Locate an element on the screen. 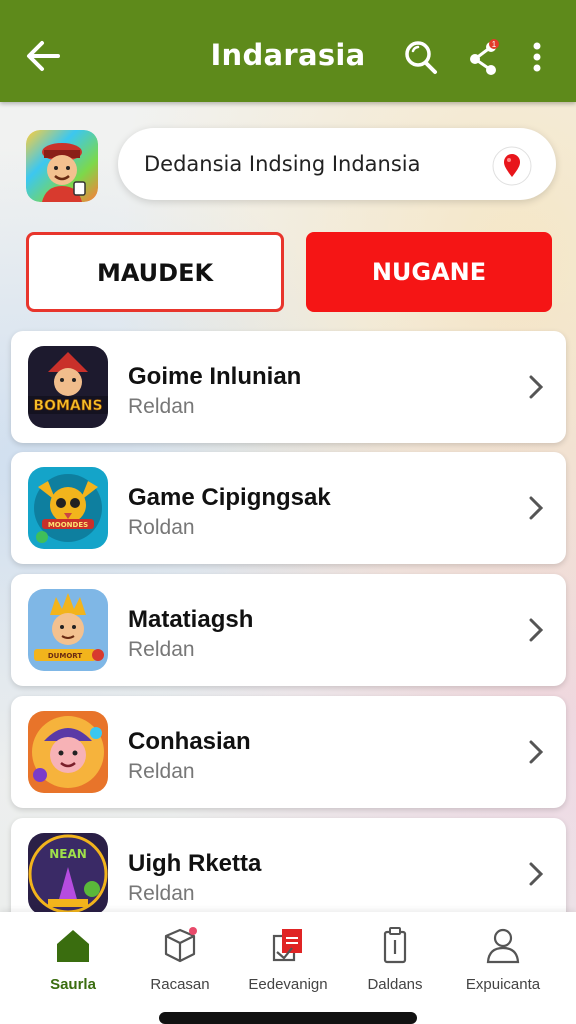 Image resolution: width=576 pixels, height=1024 pixels. clipboard-icon is located at coordinates (395, 945).